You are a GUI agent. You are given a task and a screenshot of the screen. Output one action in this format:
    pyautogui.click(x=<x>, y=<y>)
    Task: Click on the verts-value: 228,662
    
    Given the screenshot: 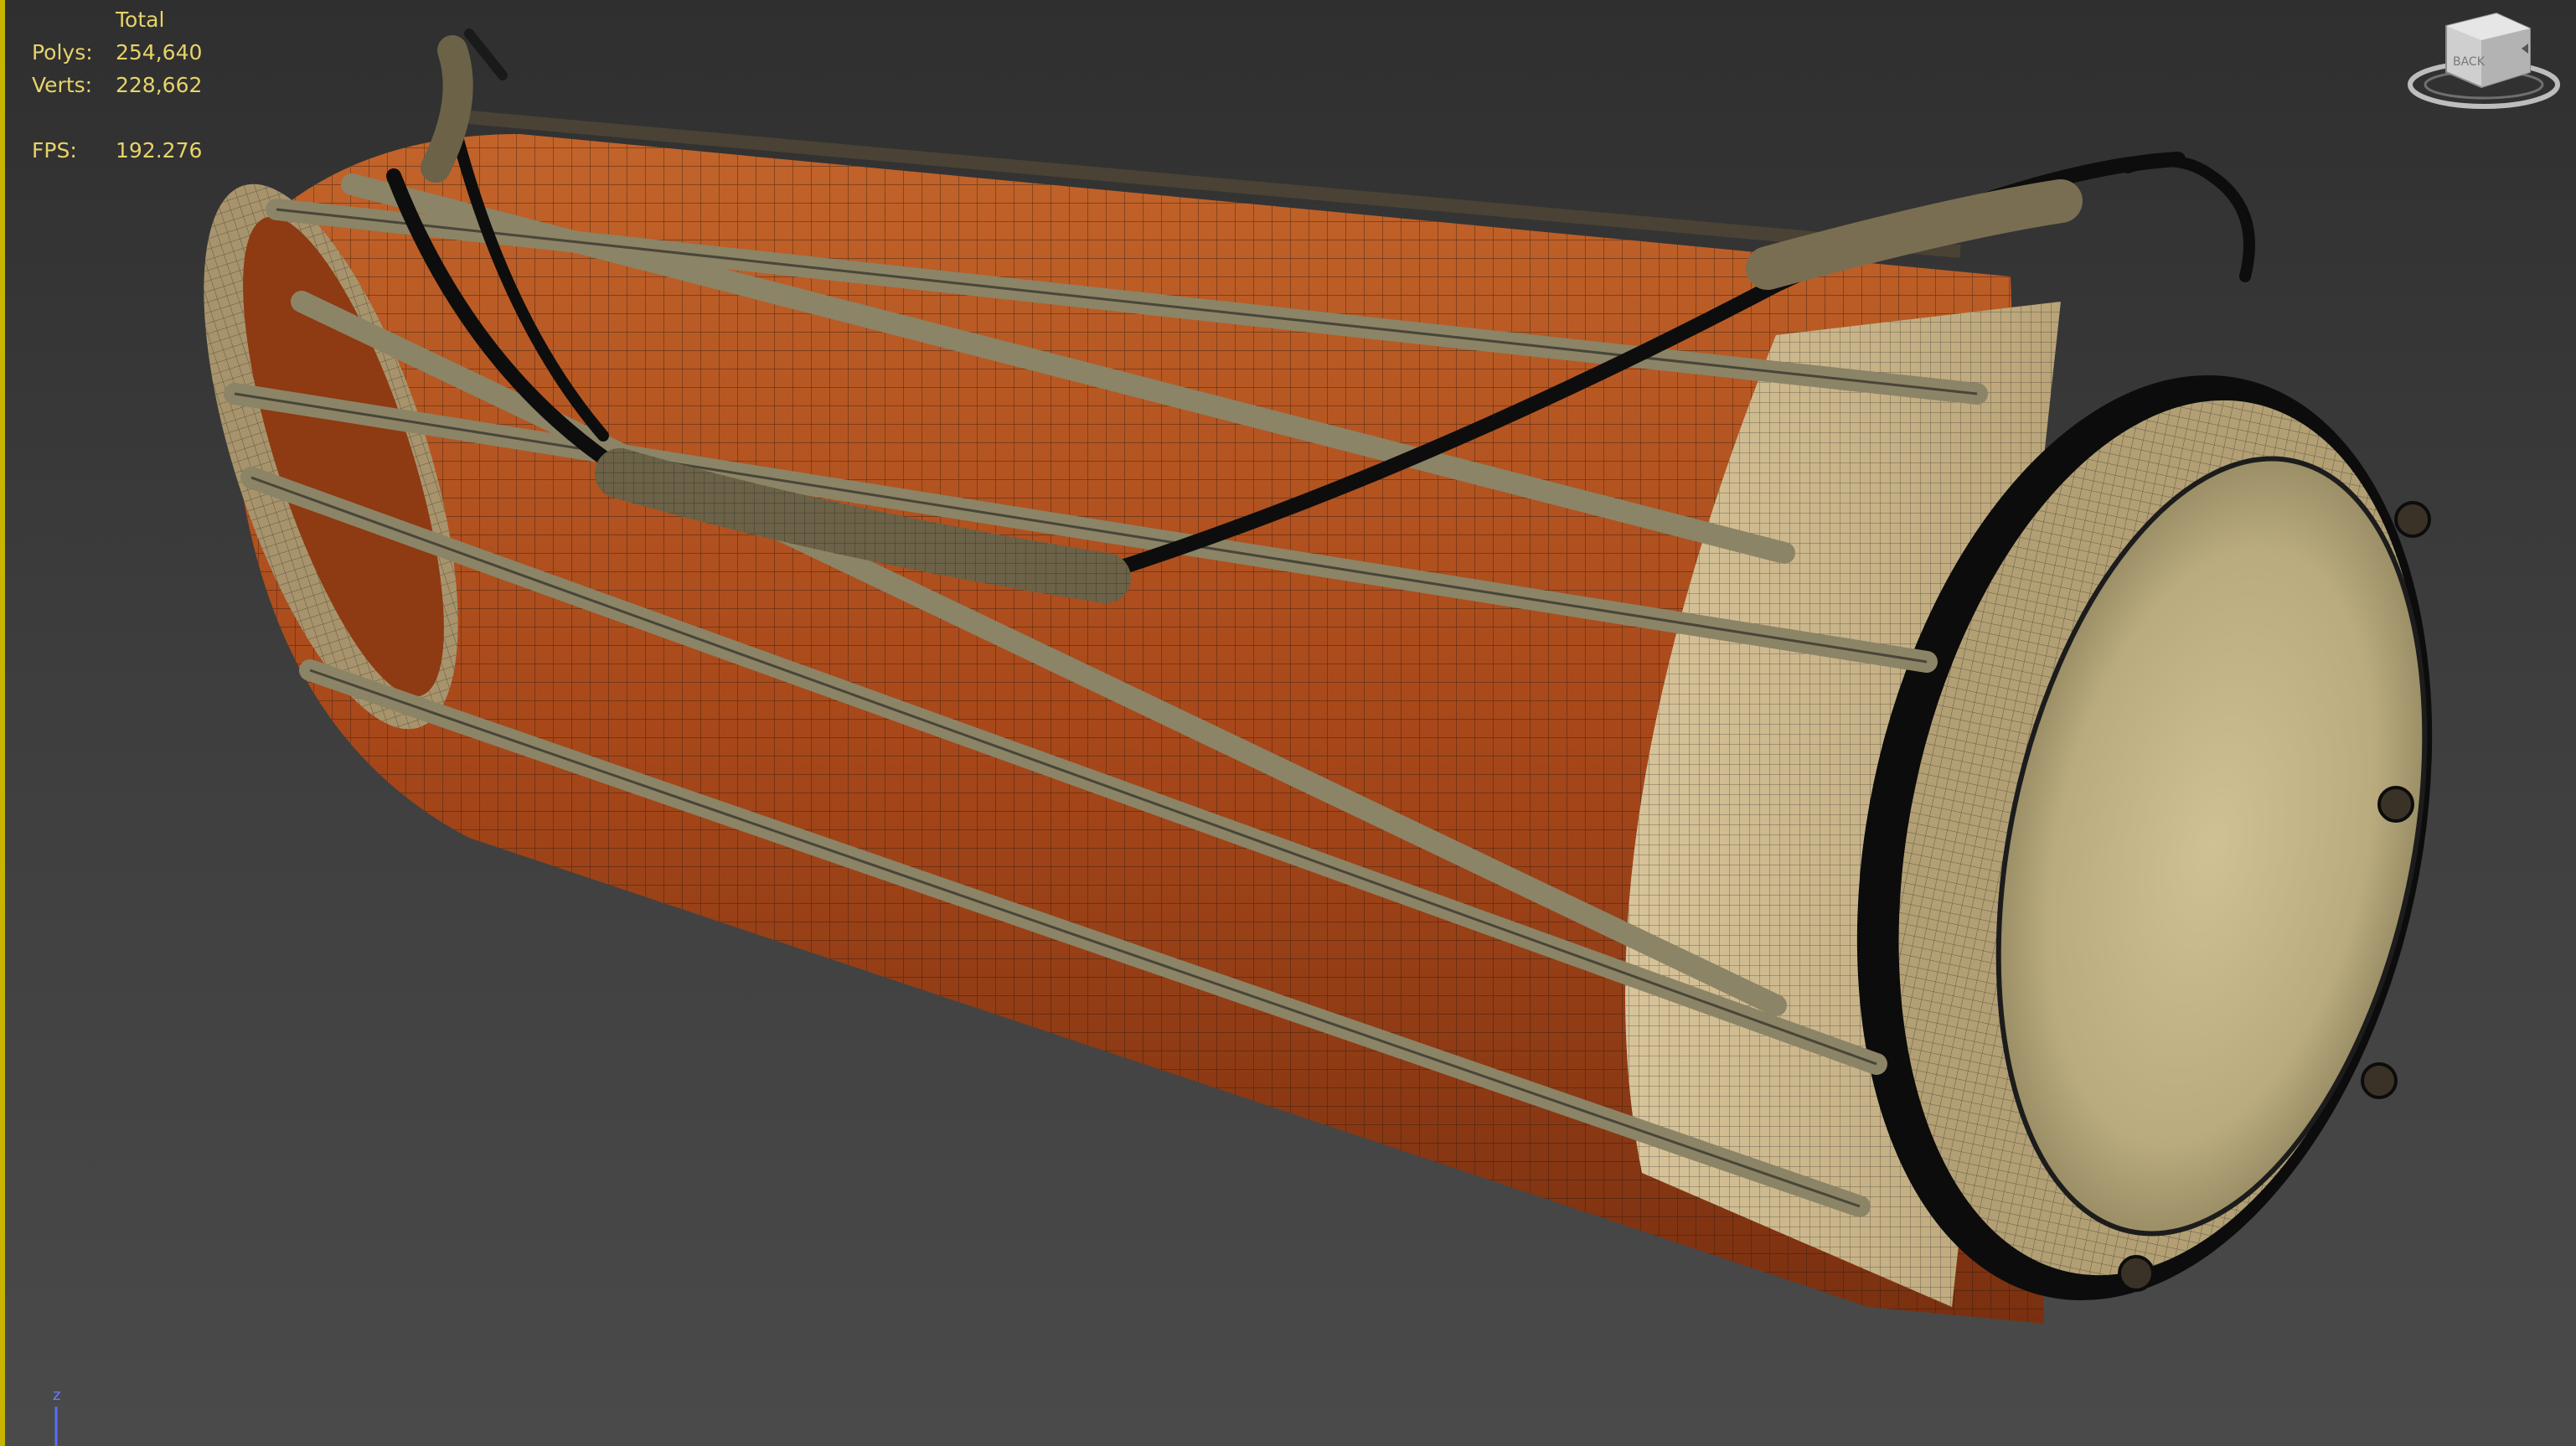 What is the action you would take?
    pyautogui.click(x=159, y=85)
    